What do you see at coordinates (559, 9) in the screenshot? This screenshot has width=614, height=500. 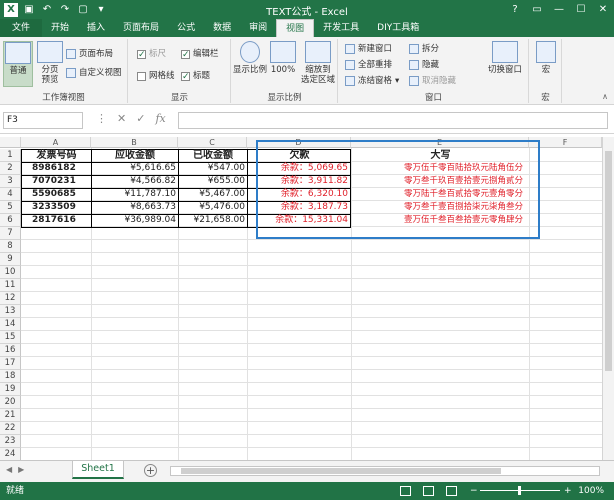 I see `minimize-icon: —` at bounding box center [559, 9].